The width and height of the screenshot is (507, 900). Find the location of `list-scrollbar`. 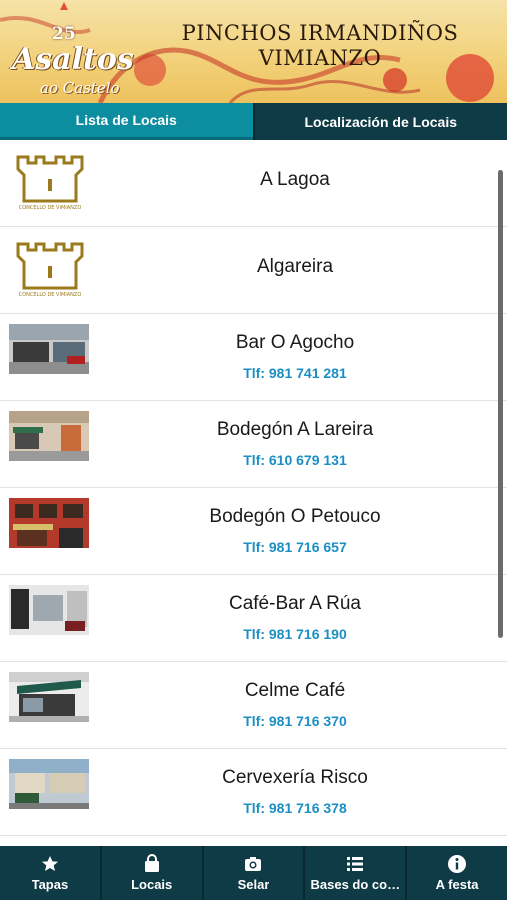

list-scrollbar is located at coordinates (500, 404).